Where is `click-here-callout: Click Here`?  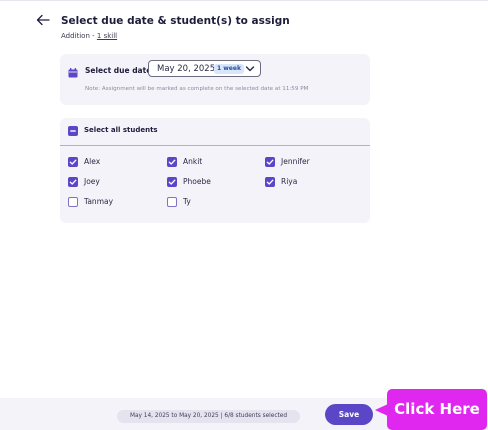
click-here-callout: Click Here is located at coordinates (437, 409).